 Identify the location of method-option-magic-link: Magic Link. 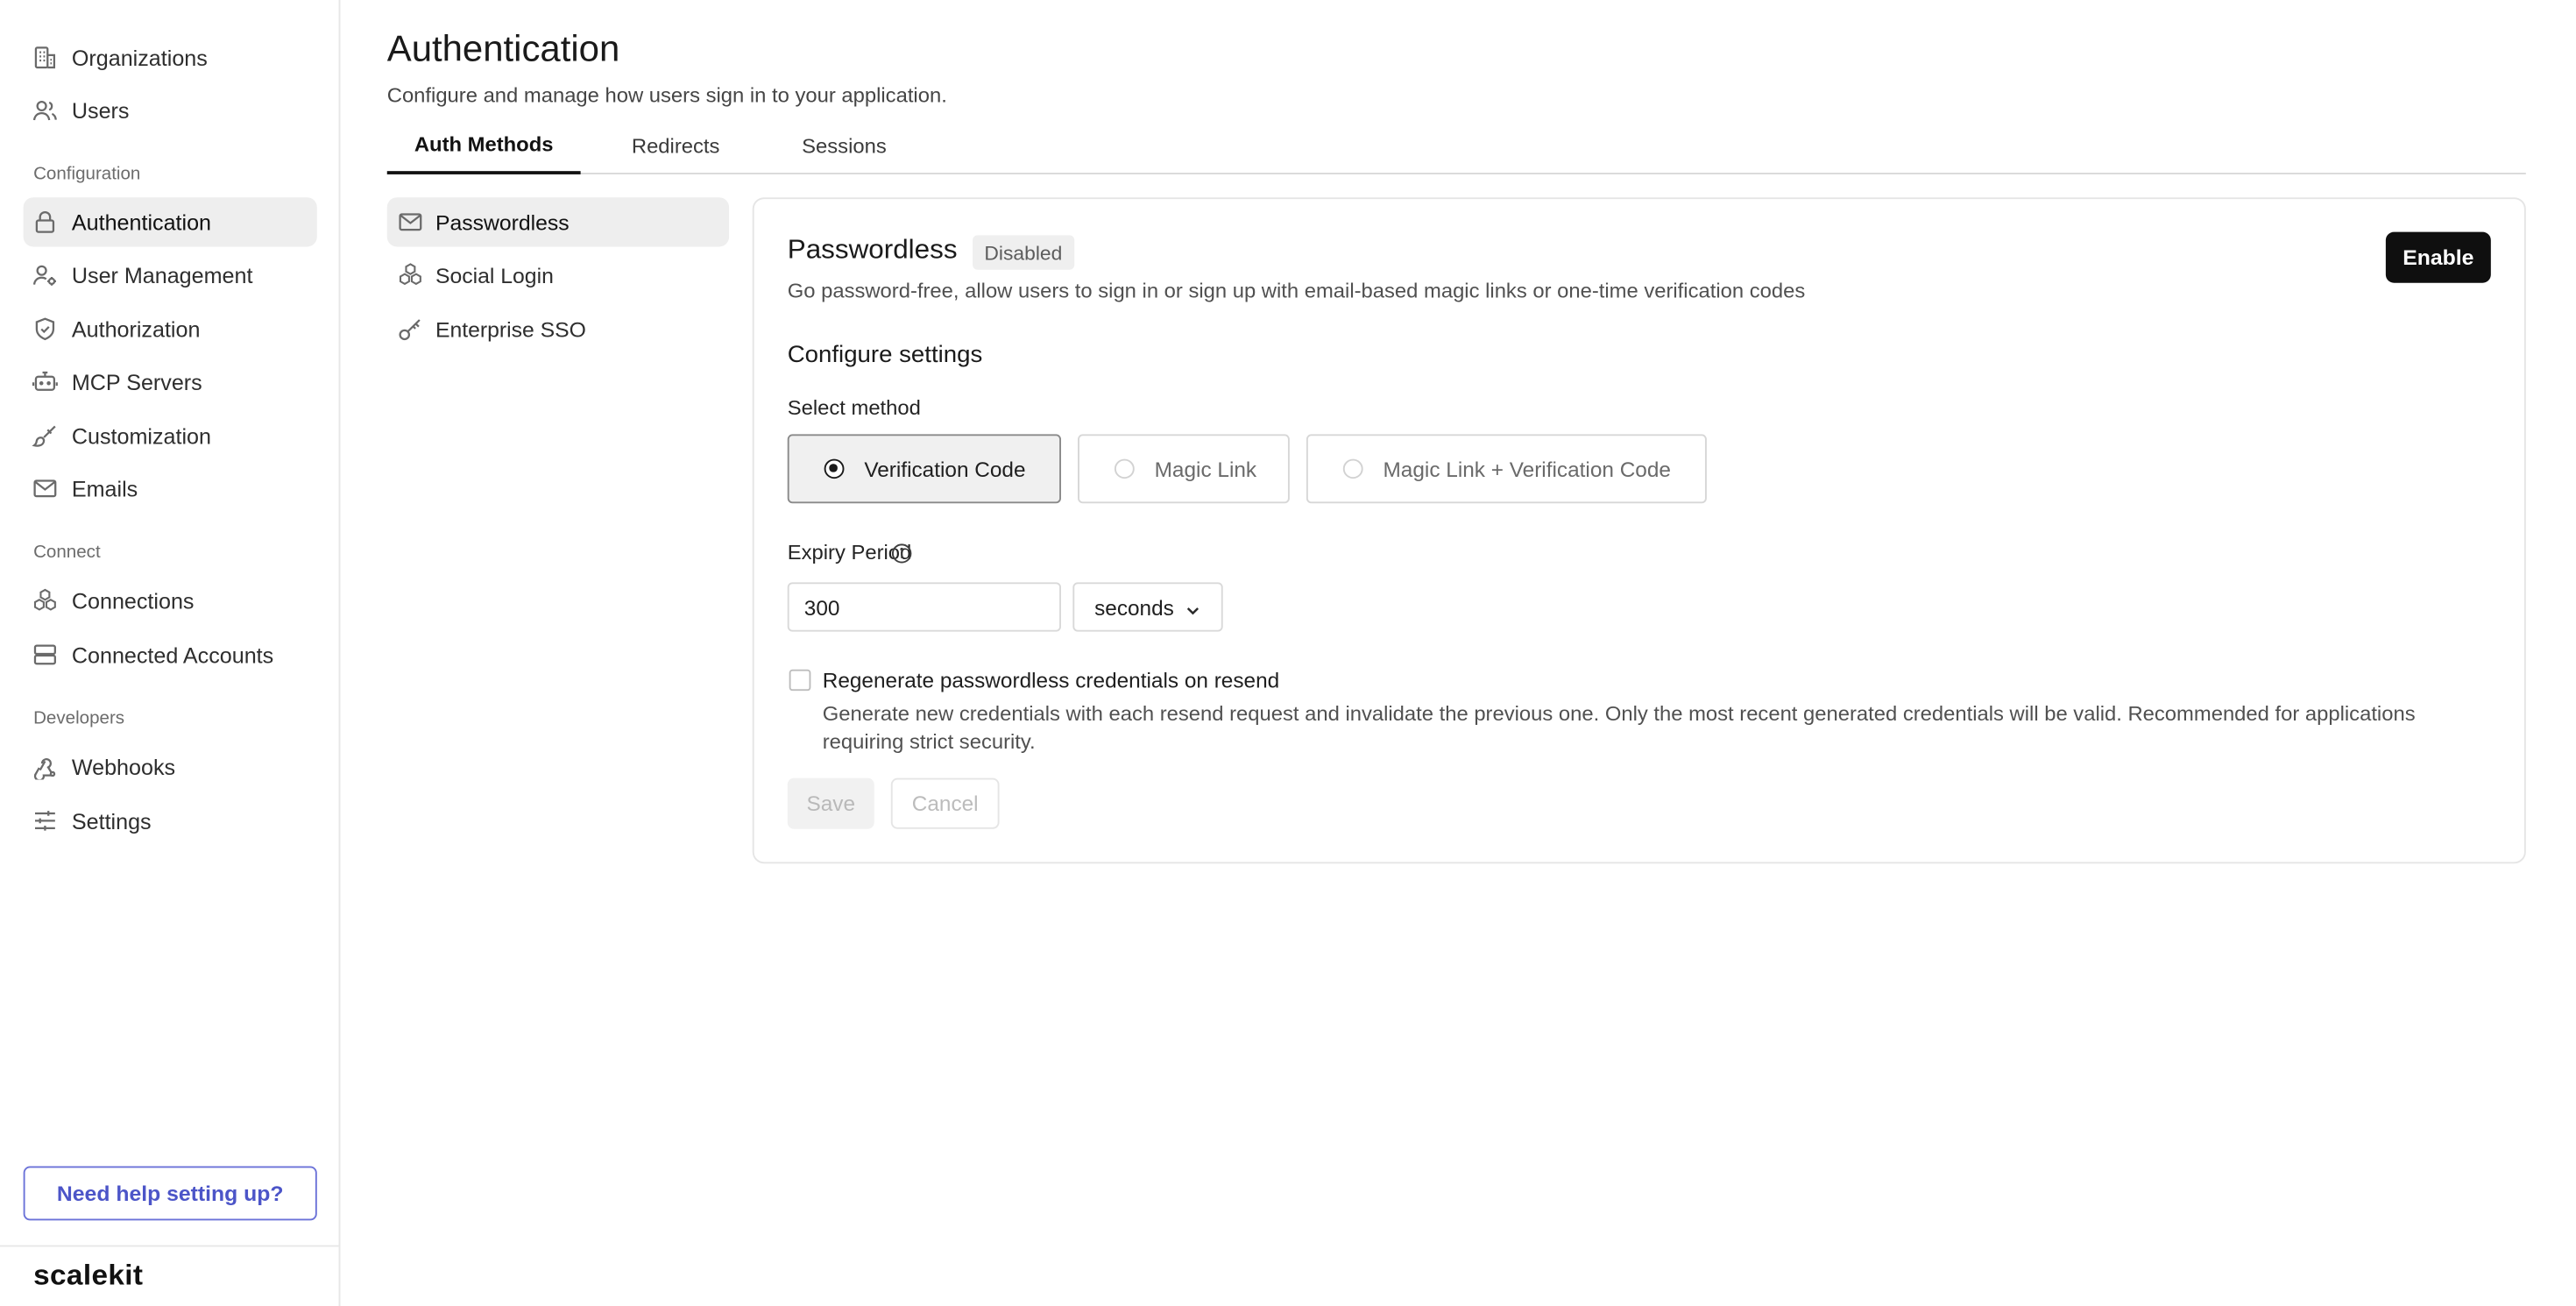
(1184, 469).